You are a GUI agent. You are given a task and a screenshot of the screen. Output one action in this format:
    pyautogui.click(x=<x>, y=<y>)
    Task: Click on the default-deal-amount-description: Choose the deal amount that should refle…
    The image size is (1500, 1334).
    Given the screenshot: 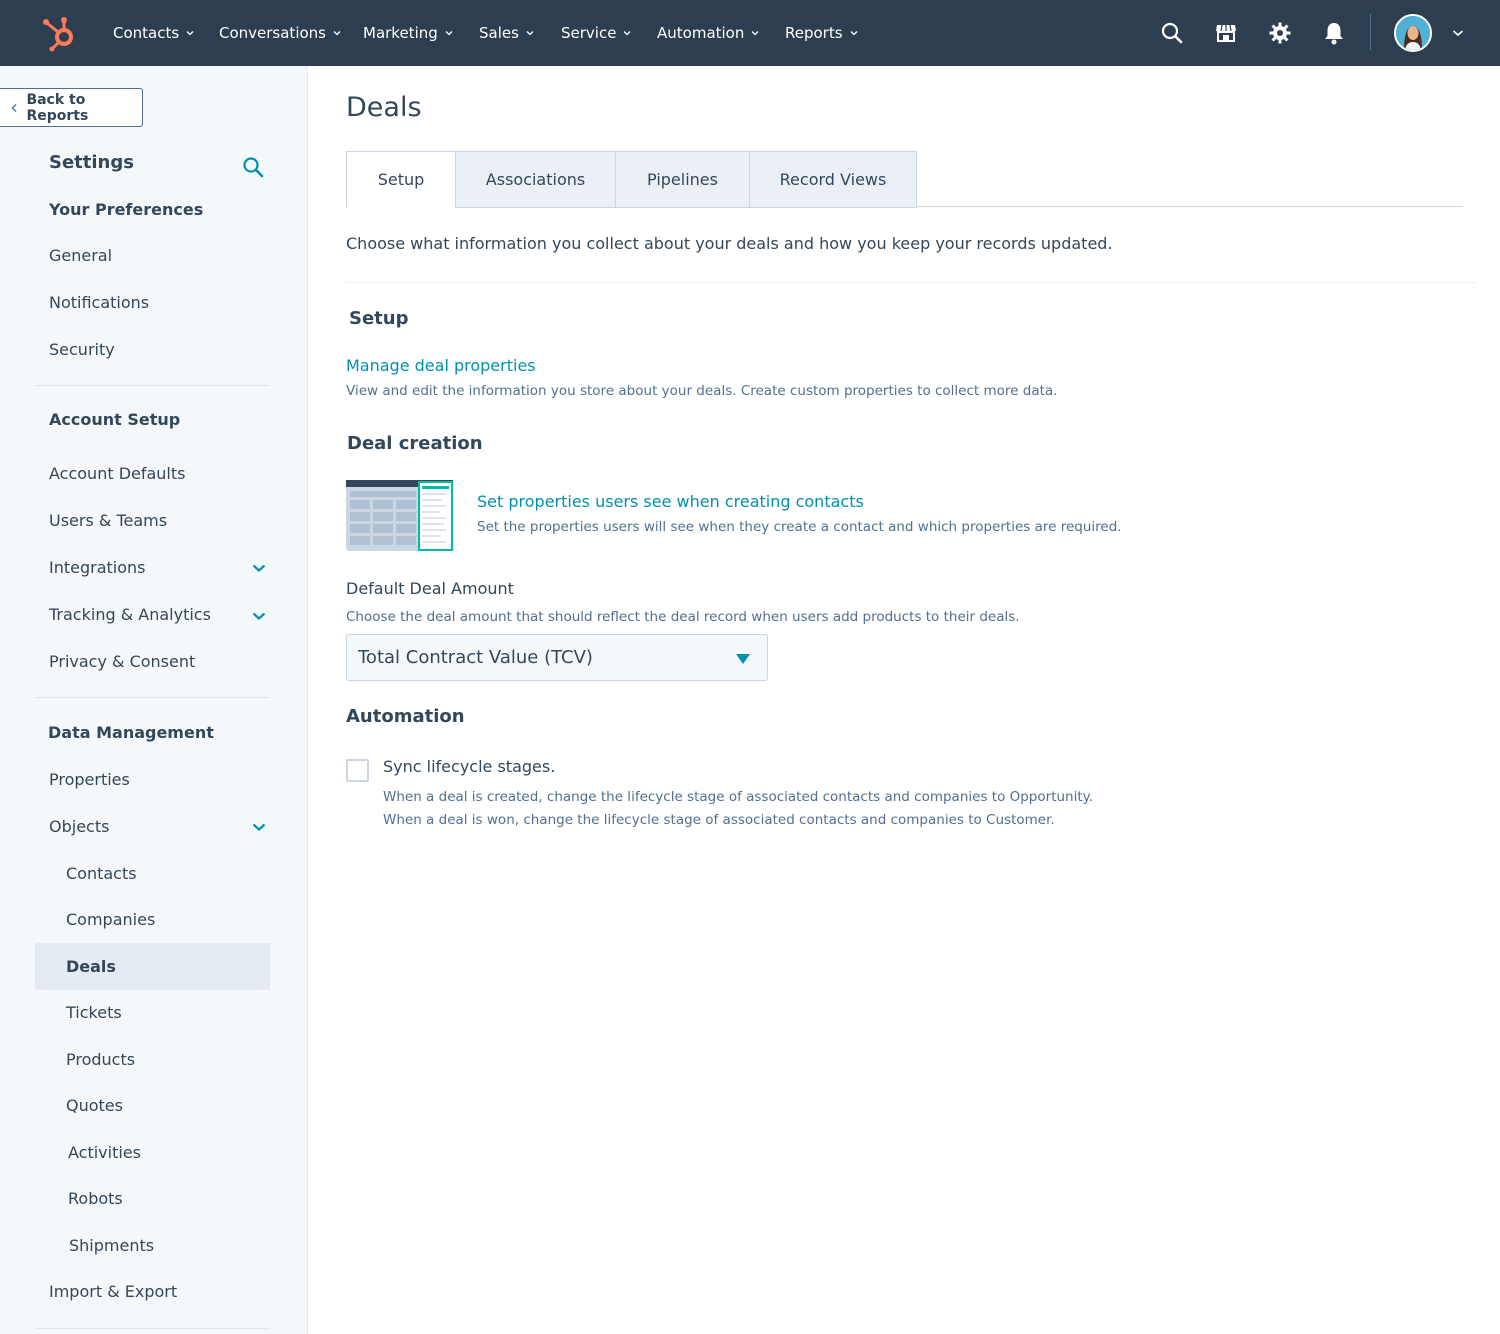 What is the action you would take?
    pyautogui.click(x=683, y=617)
    